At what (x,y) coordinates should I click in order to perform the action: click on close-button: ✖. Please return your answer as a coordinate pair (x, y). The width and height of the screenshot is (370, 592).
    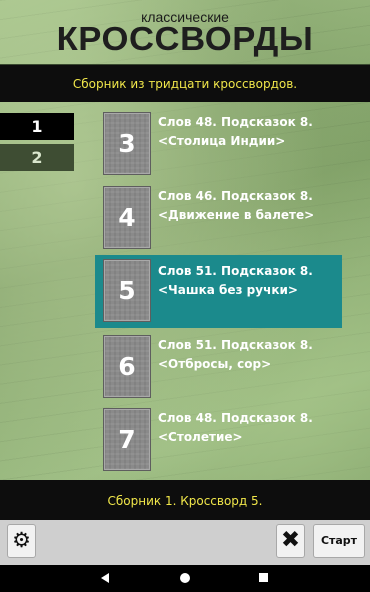
    Looking at the image, I should click on (290, 541).